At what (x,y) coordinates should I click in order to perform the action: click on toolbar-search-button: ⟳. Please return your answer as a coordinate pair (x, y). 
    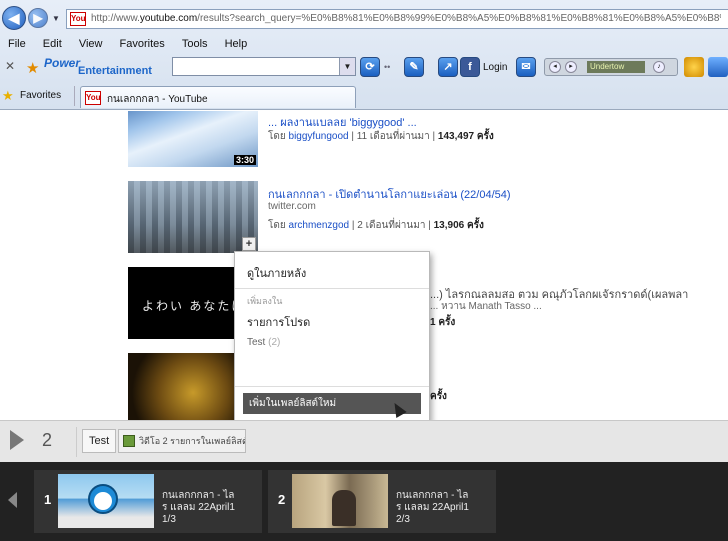
    Looking at the image, I should click on (370, 67).